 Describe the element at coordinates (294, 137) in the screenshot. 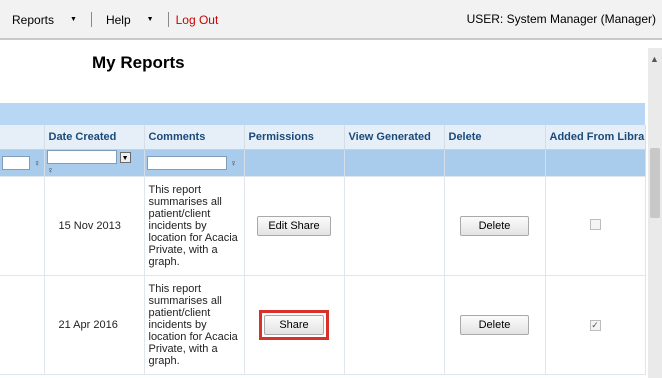

I see `col-header-permissions: Permissions` at that location.